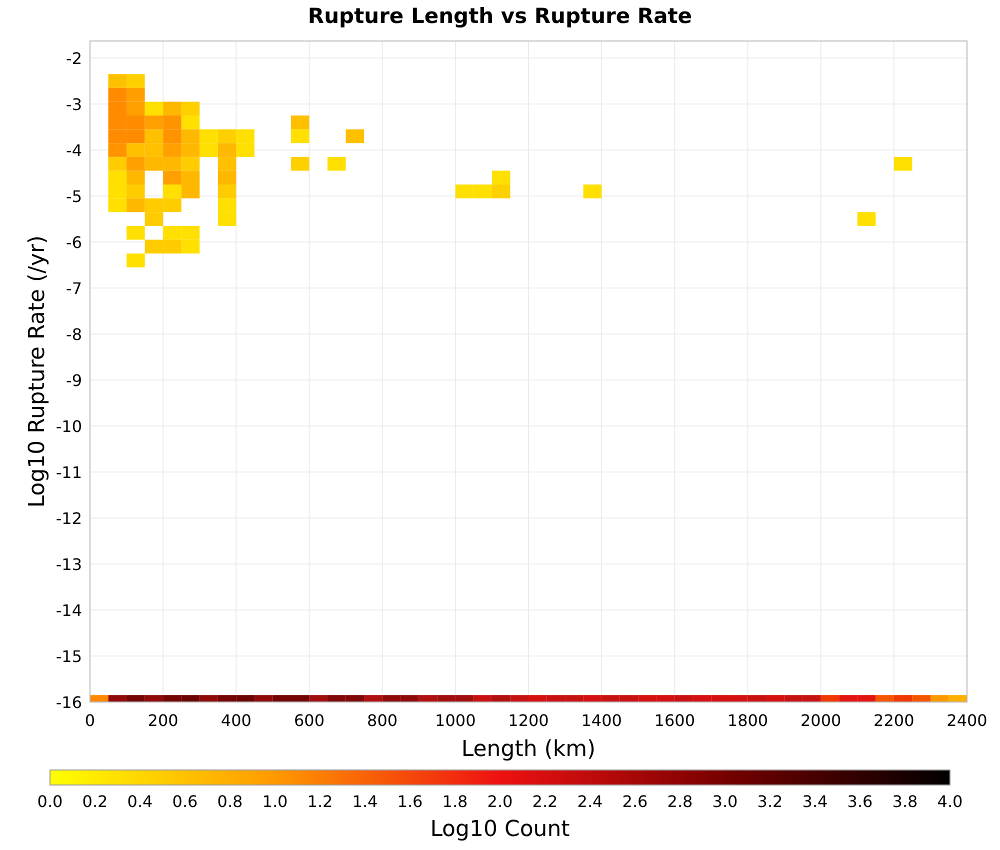  Describe the element at coordinates (74, 380) in the screenshot. I see `y-tick-label: -9` at that location.